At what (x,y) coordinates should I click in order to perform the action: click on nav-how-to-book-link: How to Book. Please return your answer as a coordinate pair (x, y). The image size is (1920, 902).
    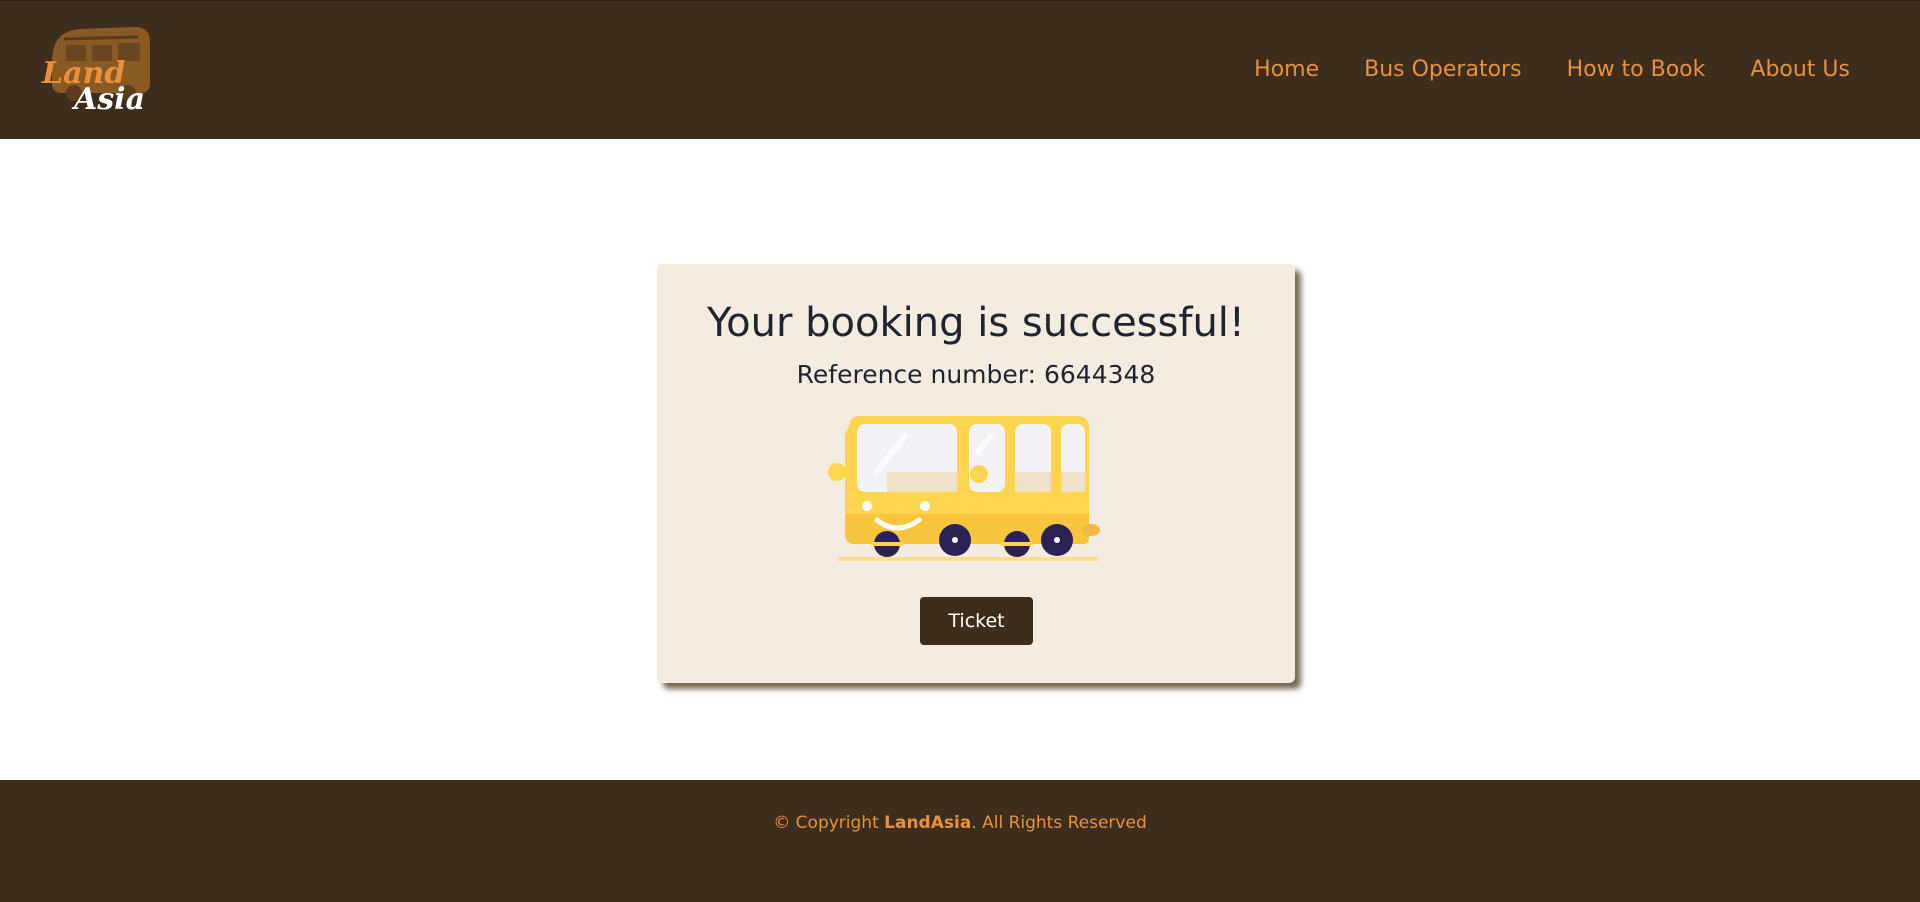
    Looking at the image, I should click on (1636, 69).